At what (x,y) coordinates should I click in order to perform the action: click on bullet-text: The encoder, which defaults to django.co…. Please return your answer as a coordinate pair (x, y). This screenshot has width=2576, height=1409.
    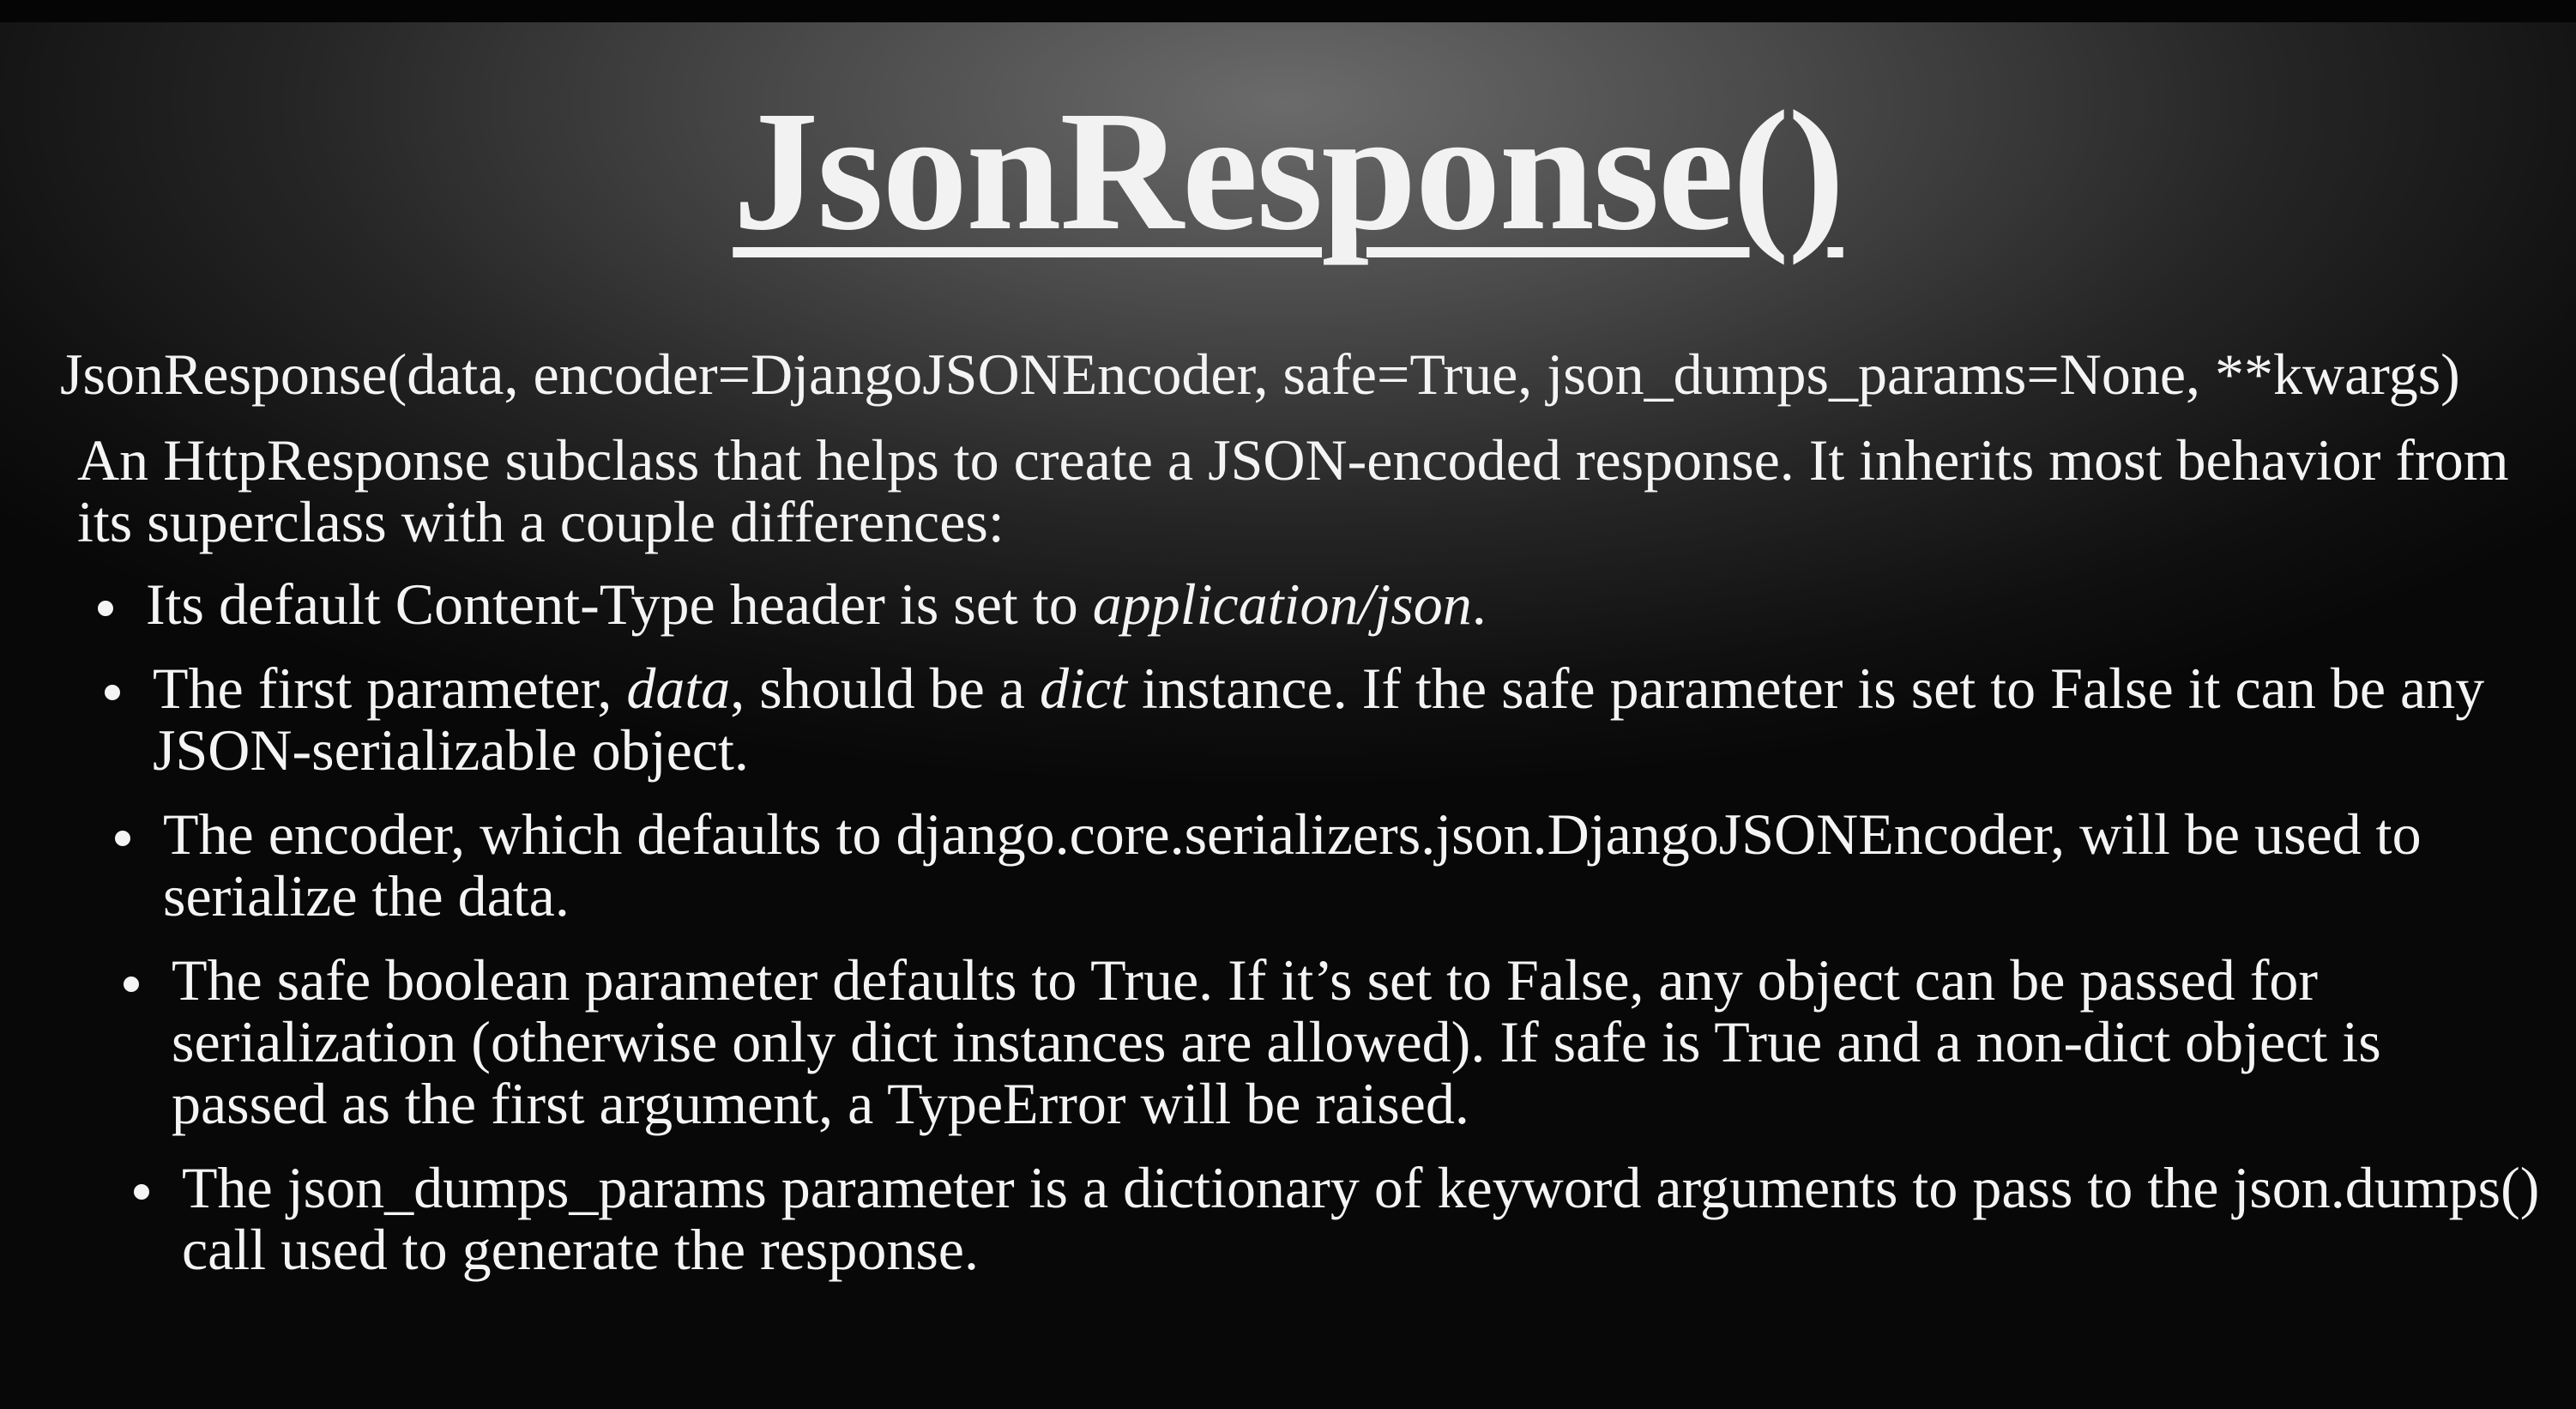
    Looking at the image, I should click on (1292, 864).